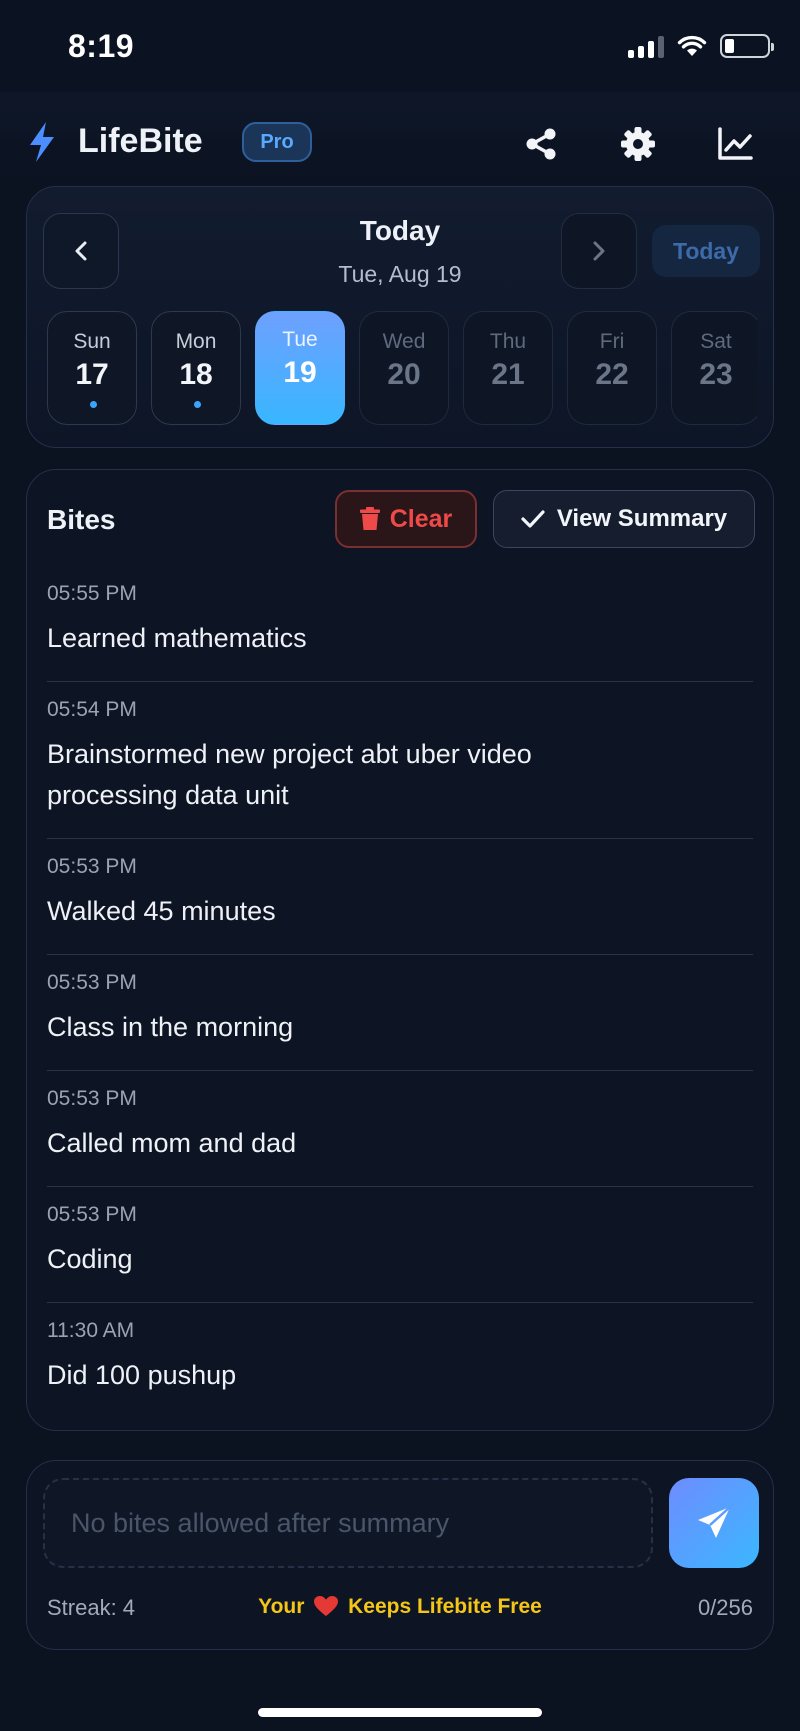 The width and height of the screenshot is (800, 1731). I want to click on chevron-right-icon, so click(599, 251).